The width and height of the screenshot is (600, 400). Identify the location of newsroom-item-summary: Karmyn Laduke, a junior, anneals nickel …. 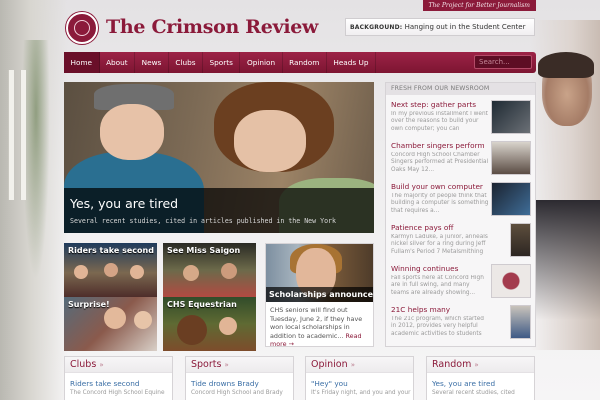
(439, 244).